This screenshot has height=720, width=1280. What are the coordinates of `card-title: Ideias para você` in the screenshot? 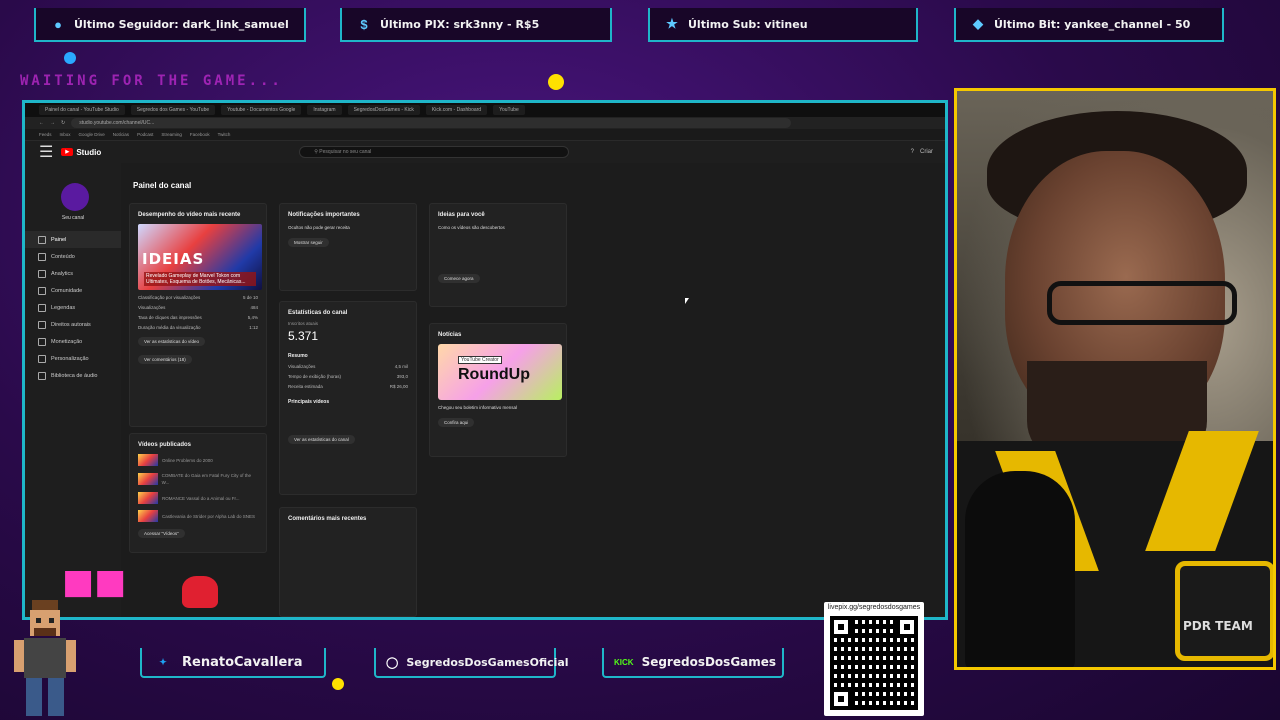 It's located at (461, 215).